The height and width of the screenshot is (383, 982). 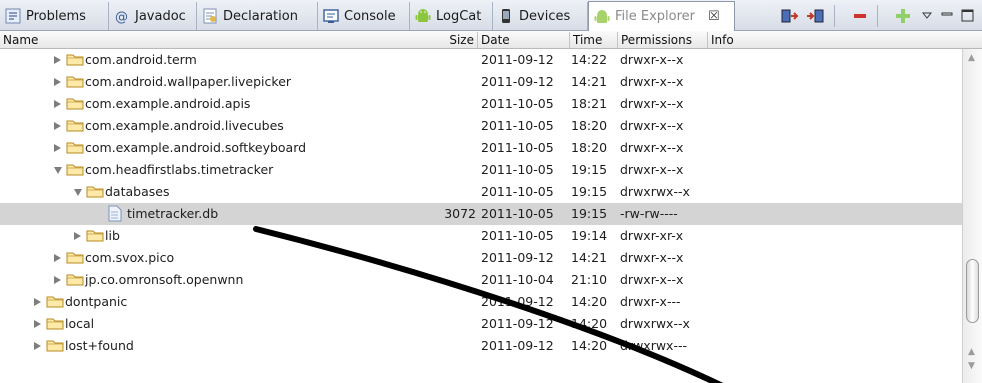 I want to click on file-time: 14:20, so click(x=589, y=301).